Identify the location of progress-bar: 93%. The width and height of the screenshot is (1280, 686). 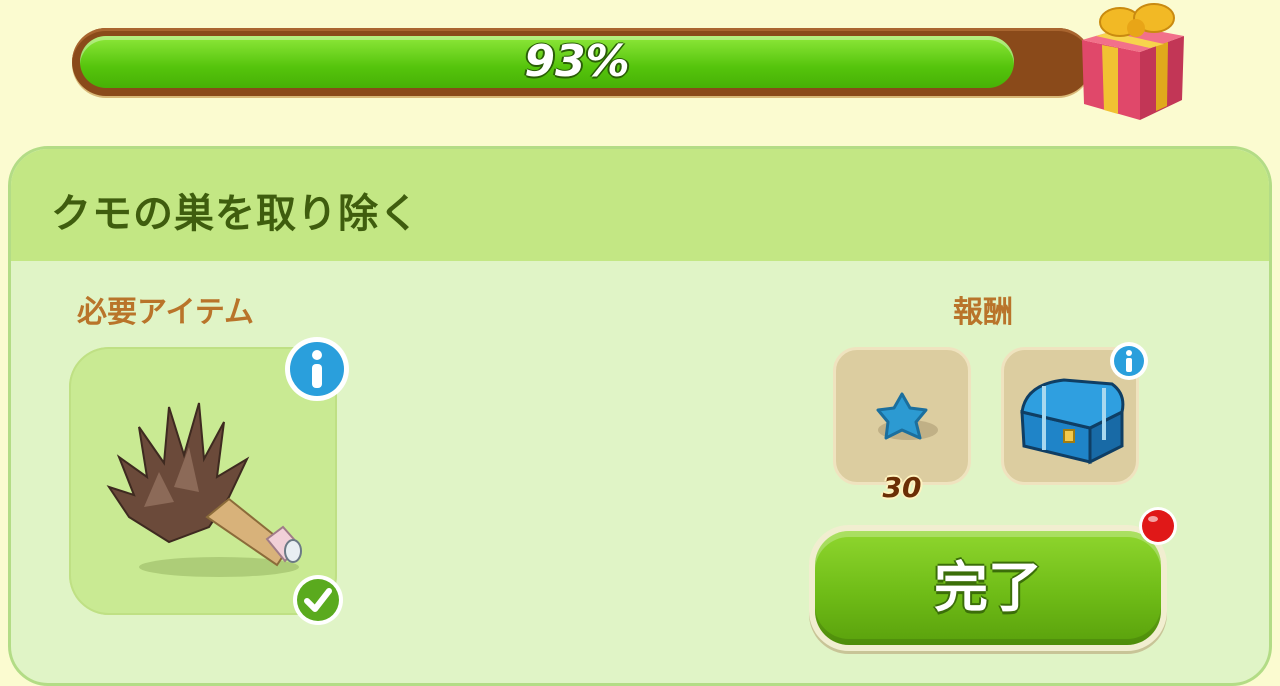
(582, 62).